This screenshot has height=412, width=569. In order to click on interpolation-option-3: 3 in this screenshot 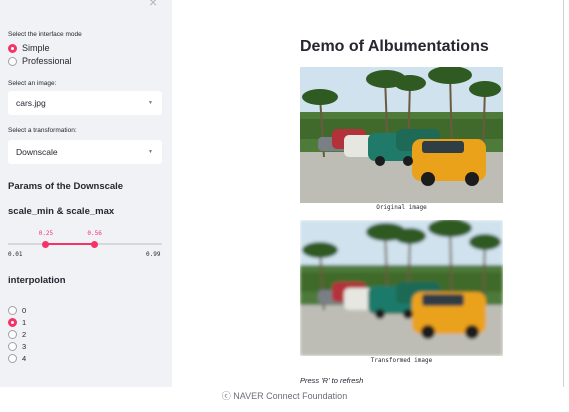, I will do `click(17, 346)`.